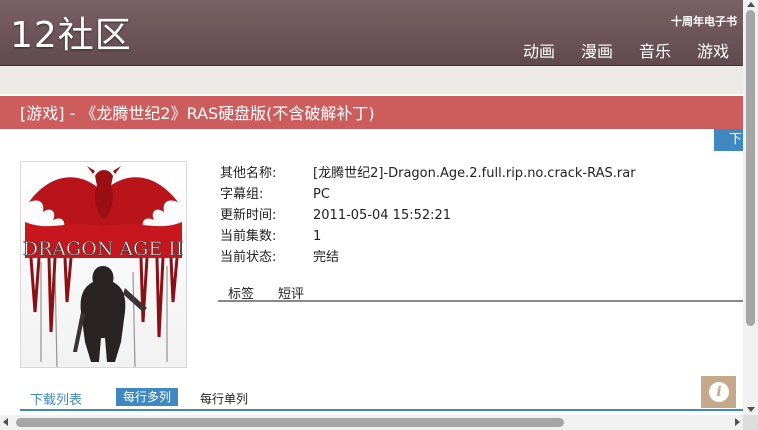 The height and width of the screenshot is (430, 758). I want to click on dragon-age-cover-image: DRAGON AGE II, so click(103, 264).